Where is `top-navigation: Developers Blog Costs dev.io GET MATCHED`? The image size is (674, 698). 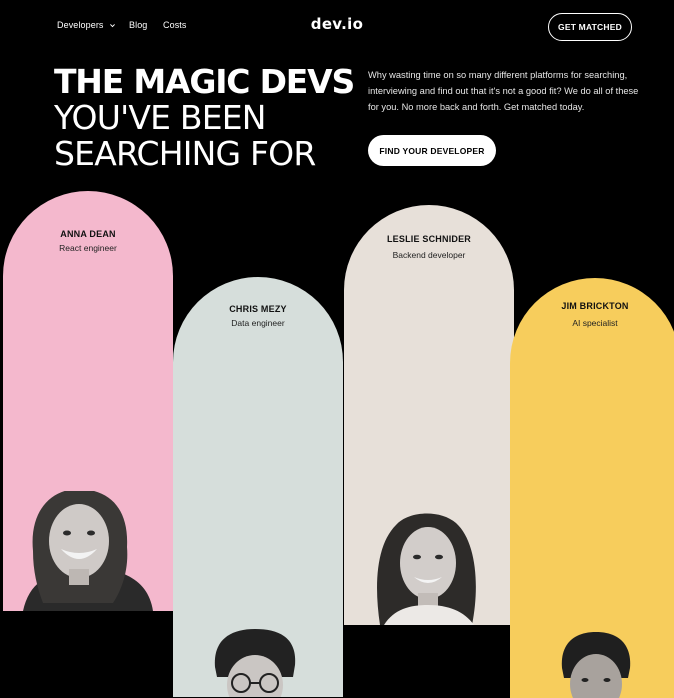
top-navigation: Developers Blog Costs dev.io GET MATCHED is located at coordinates (337, 28).